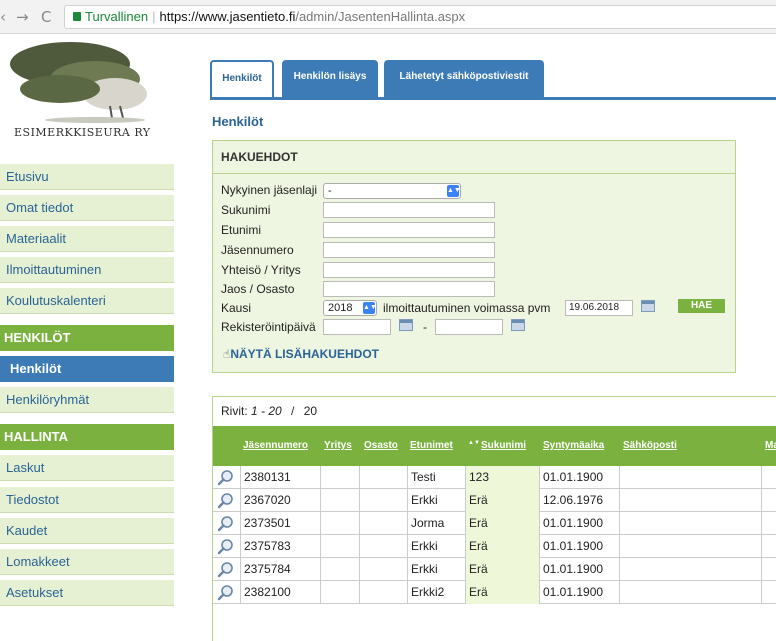  I want to click on organization-input, so click(409, 270).